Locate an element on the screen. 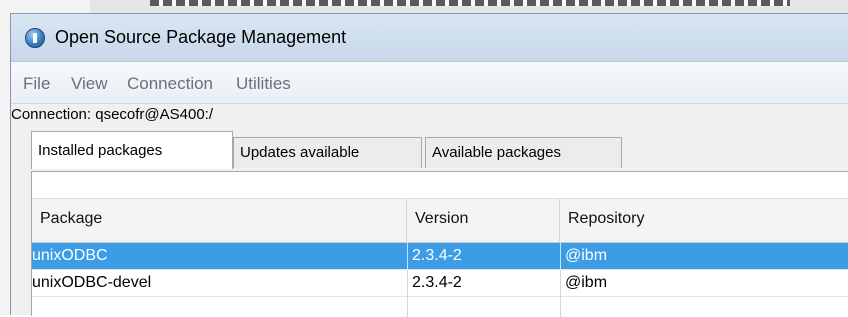 This screenshot has height=317, width=848. table-row: unixODBC-devel 2.3.4-2 @ibm is located at coordinates (440, 283).